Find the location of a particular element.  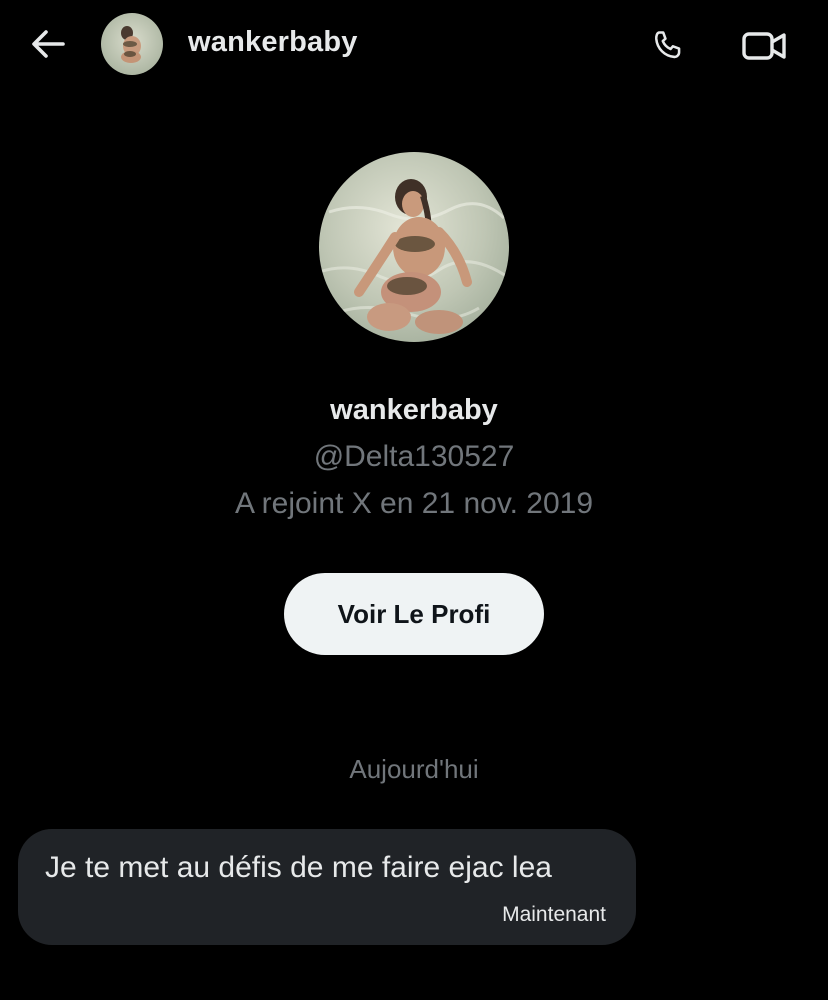

message-text: Je te met au défis de me faire ejac lea is located at coordinates (298, 867).